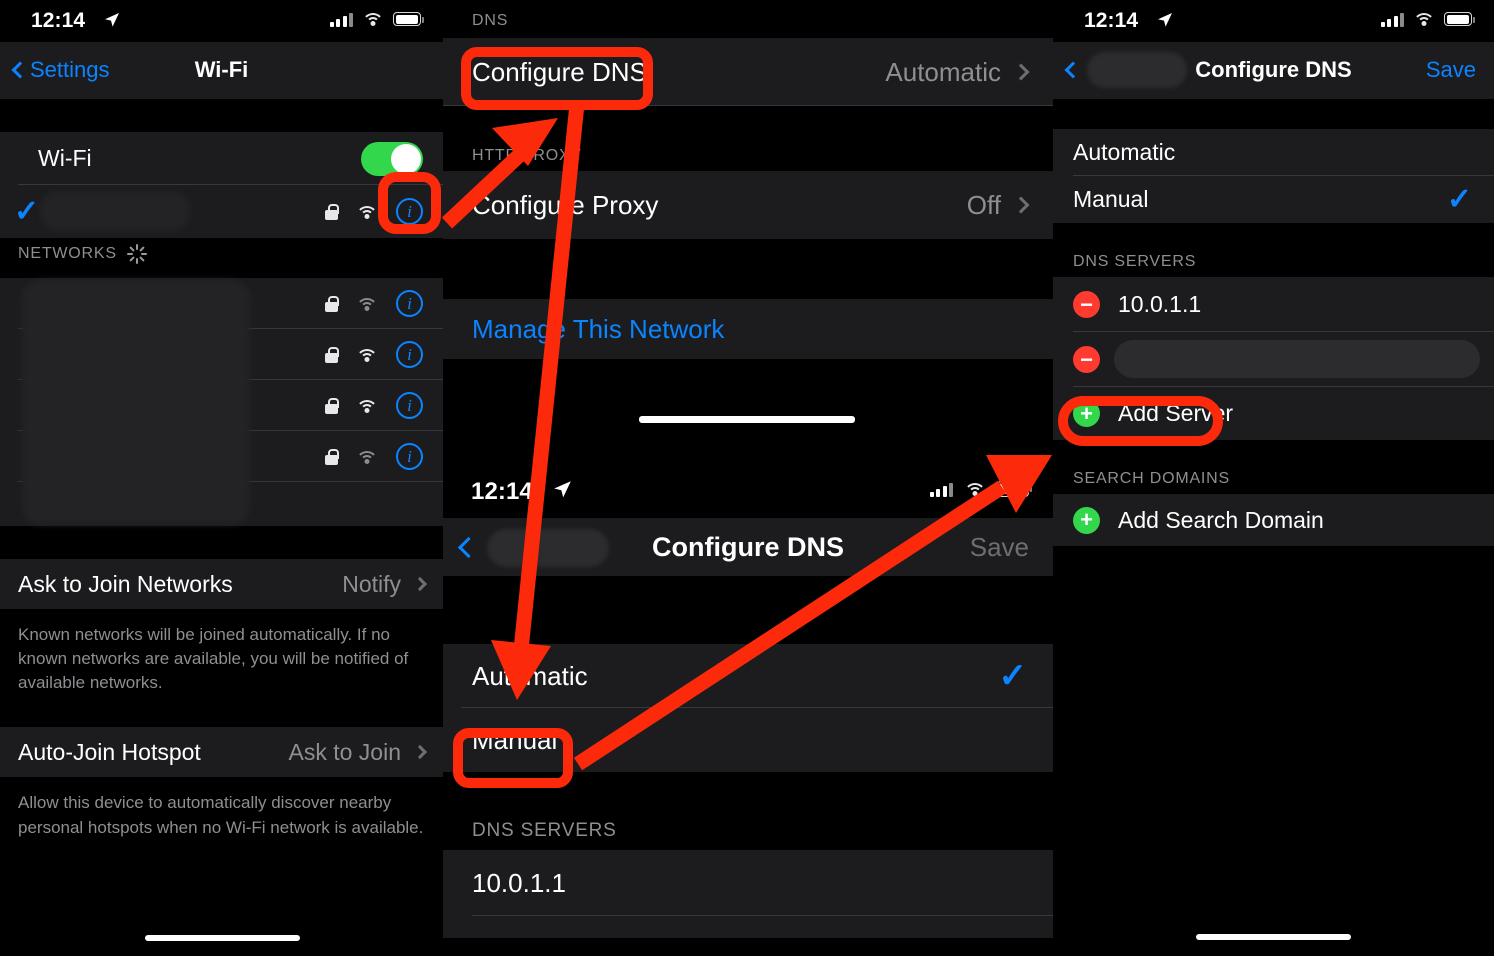 This screenshot has height=956, width=1494. I want to click on auto-join-hotspot-label: Auto-Join Hotspot, so click(109, 751).